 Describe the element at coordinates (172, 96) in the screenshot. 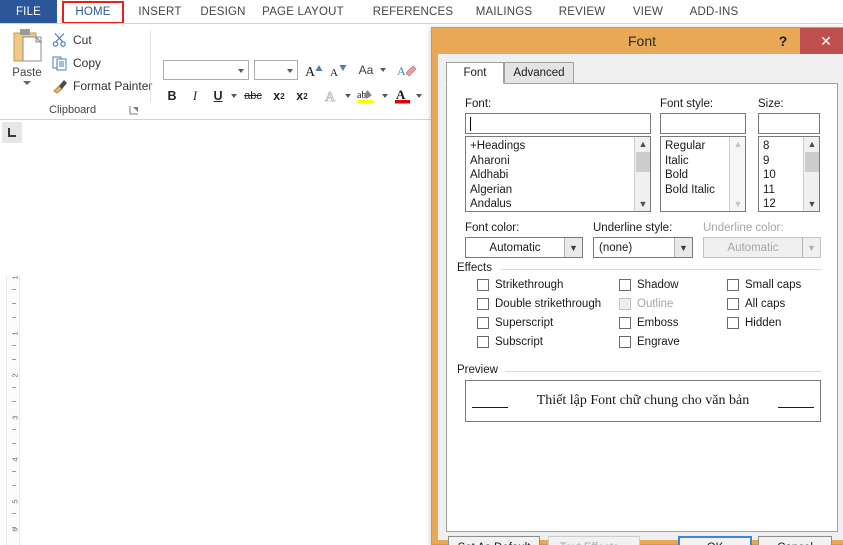

I see `bold-button: B` at that location.